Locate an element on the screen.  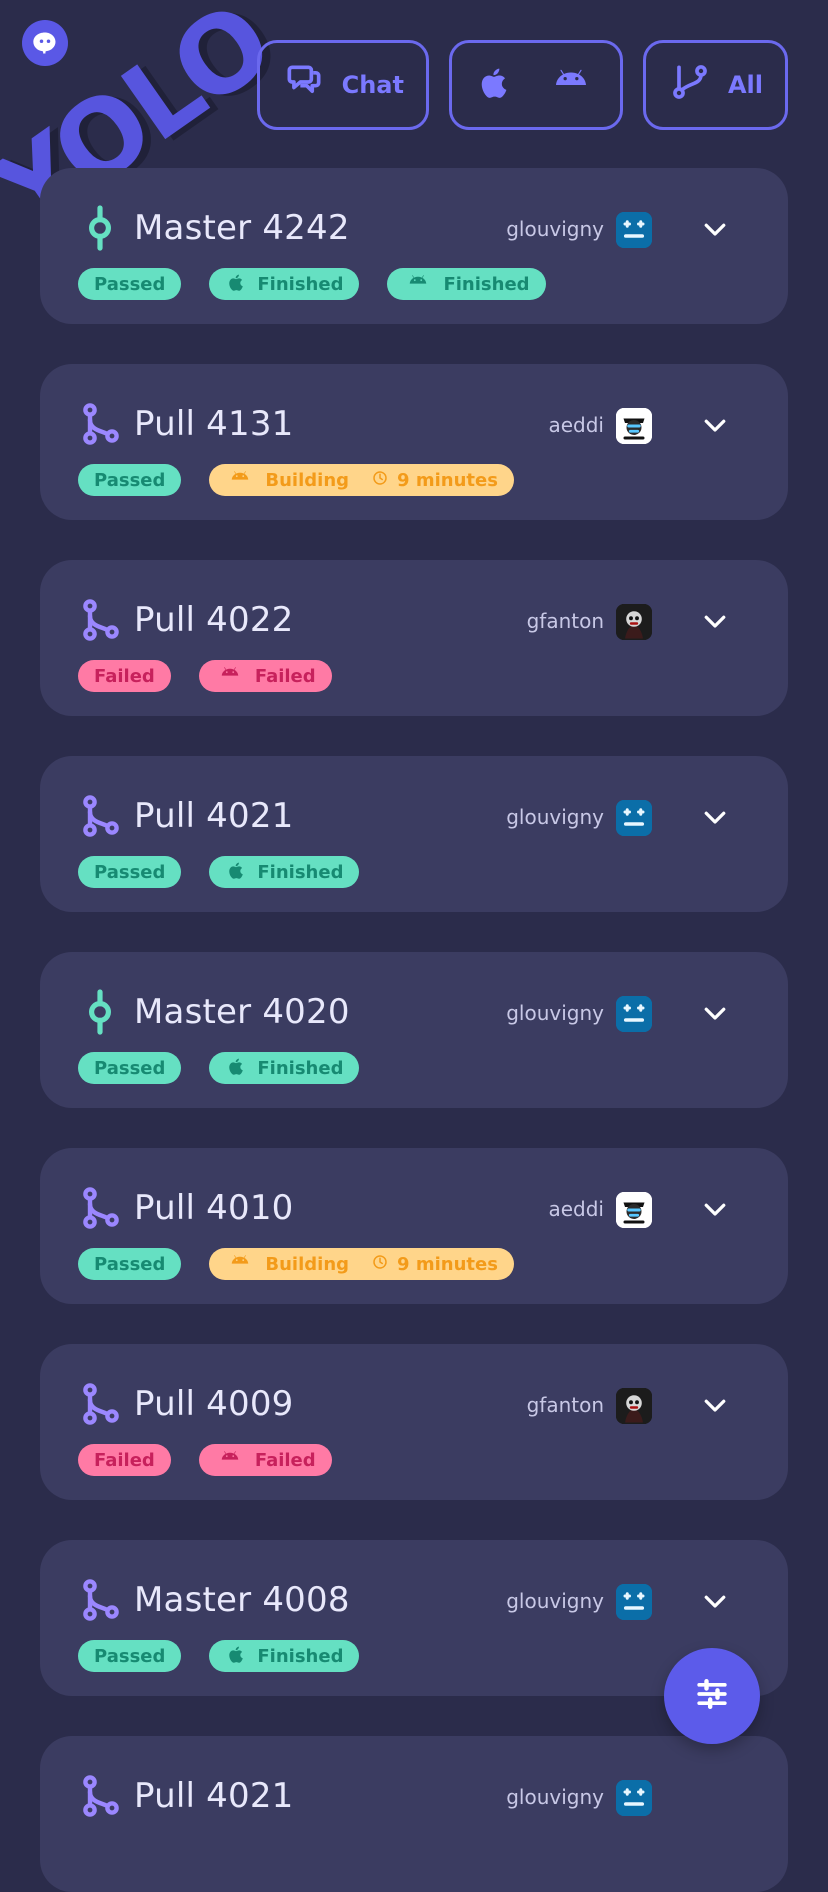
duration-text: 9 minutes is located at coordinates (447, 480).